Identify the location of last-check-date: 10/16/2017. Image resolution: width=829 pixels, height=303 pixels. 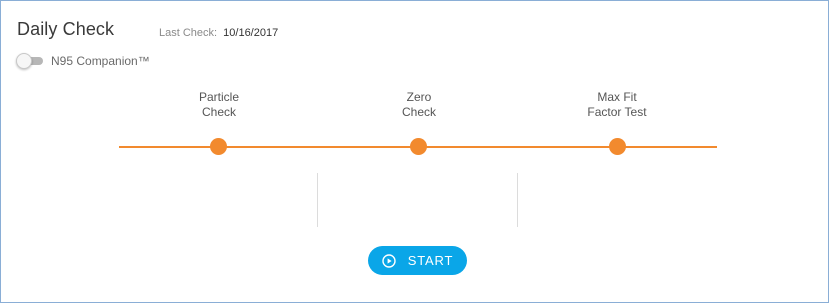
(251, 33).